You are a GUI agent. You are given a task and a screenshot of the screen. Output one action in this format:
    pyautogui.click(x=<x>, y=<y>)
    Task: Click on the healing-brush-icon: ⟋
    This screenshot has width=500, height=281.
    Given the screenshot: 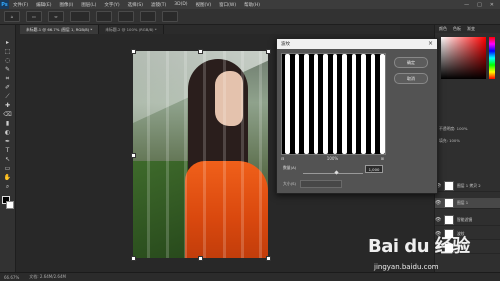 What is the action you would take?
    pyautogui.click(x=7, y=97)
    